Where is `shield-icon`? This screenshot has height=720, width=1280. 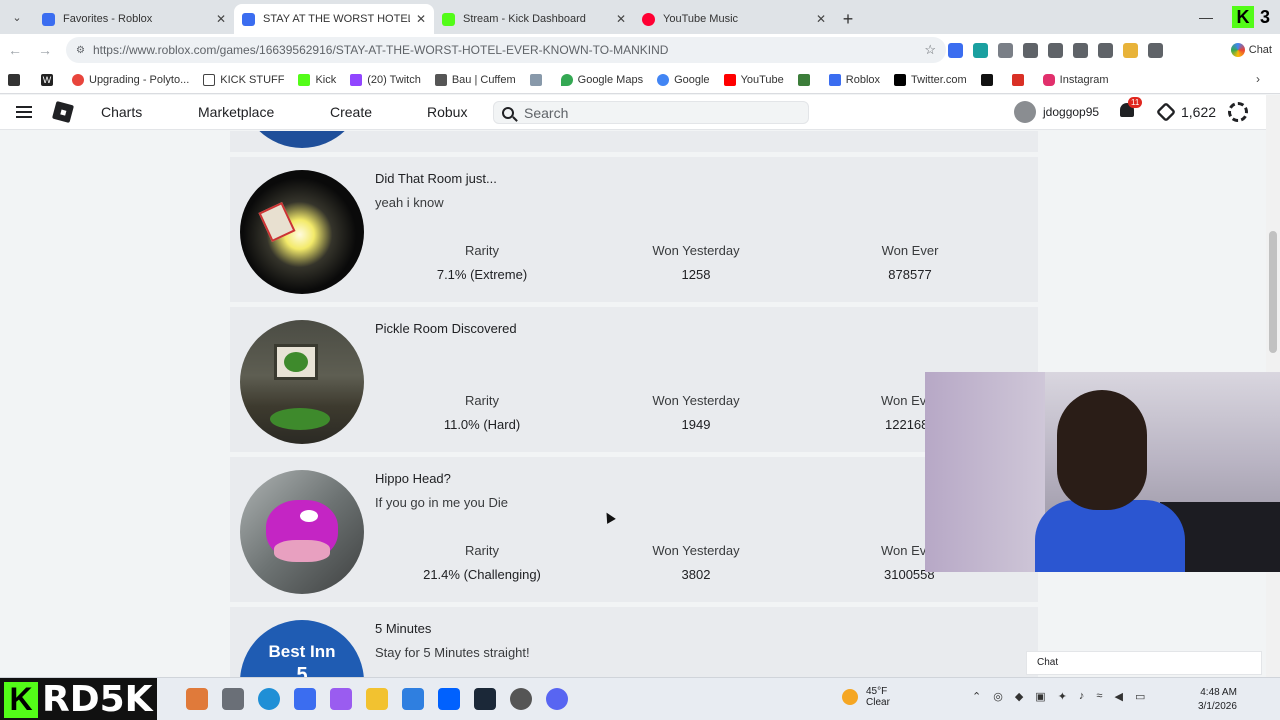 shield-icon is located at coordinates (1005, 50).